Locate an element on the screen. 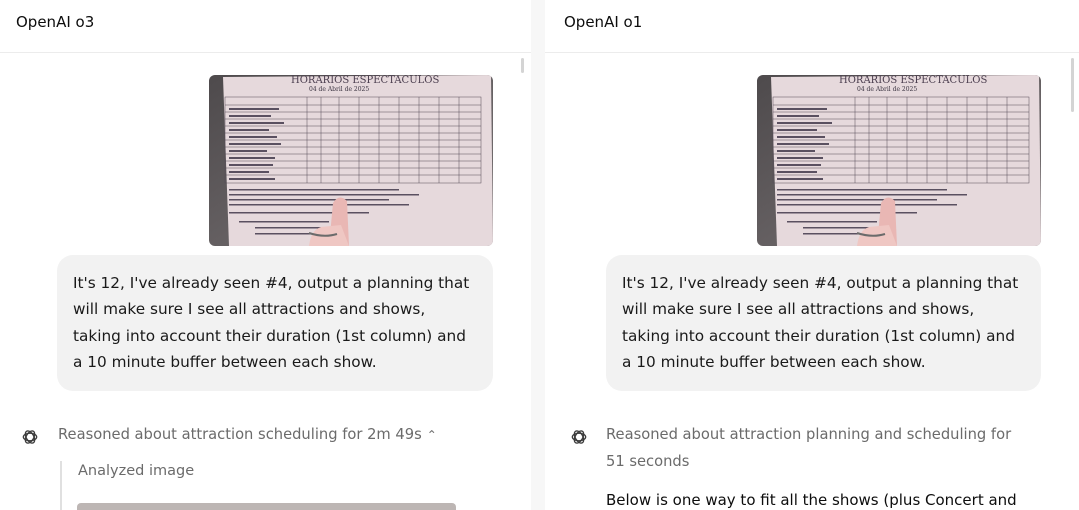 The width and height of the screenshot is (1079, 510). left-pane-title: OpenAI o3 is located at coordinates (55, 22).